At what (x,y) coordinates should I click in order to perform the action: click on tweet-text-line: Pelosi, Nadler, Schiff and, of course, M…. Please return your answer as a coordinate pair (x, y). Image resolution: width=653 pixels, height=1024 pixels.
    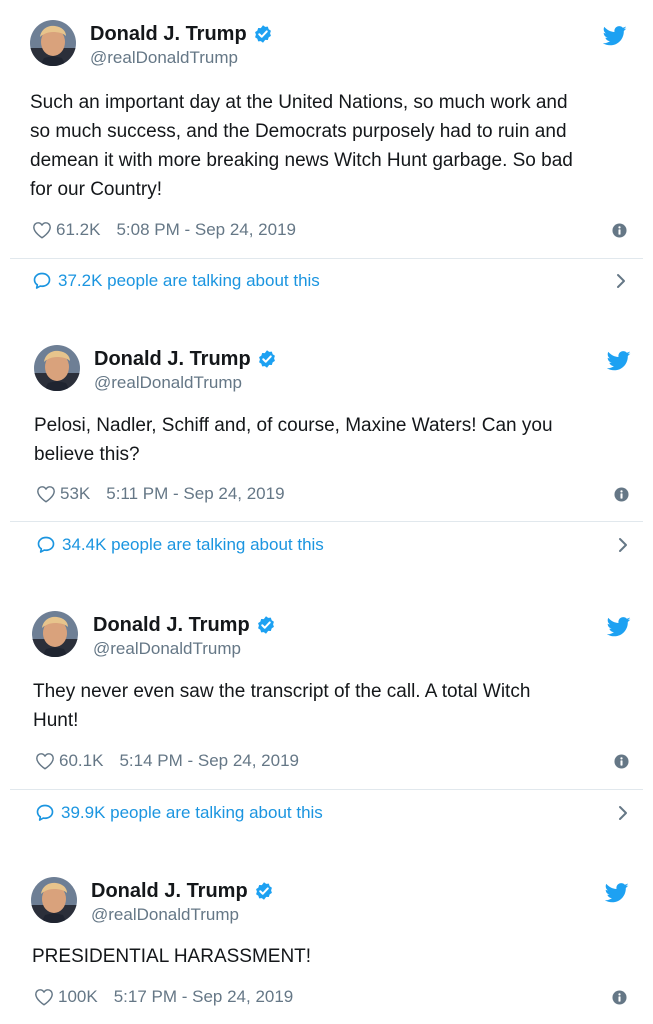
    Looking at the image, I should click on (293, 425).